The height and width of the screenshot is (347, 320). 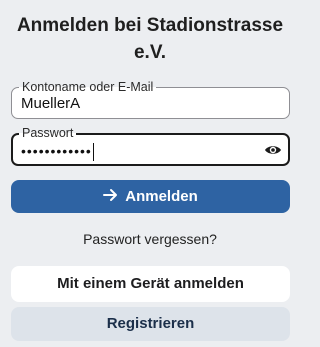 I want to click on forgot-password-link: Passwort vergessen?, so click(x=150, y=239).